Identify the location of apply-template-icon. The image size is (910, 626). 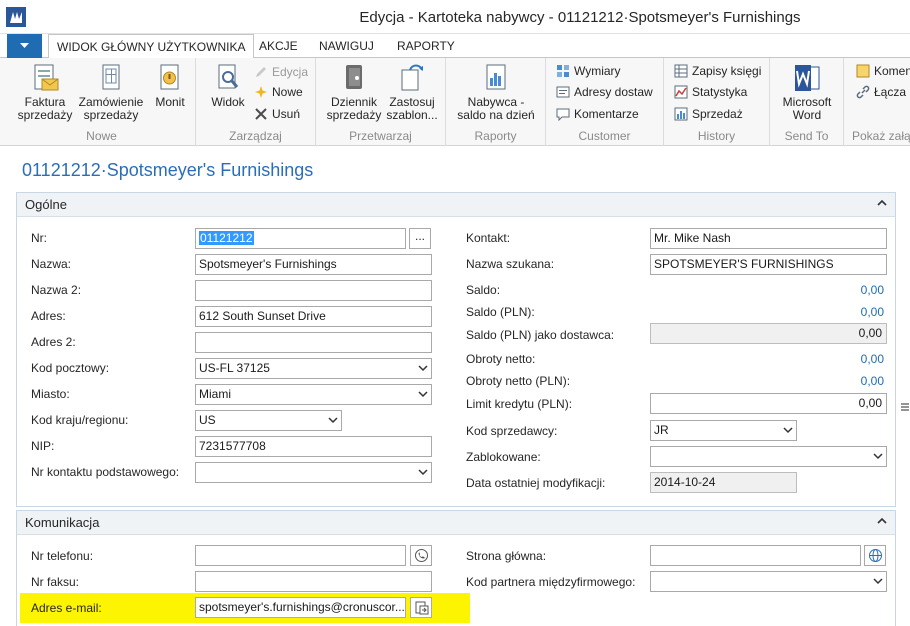
(412, 78).